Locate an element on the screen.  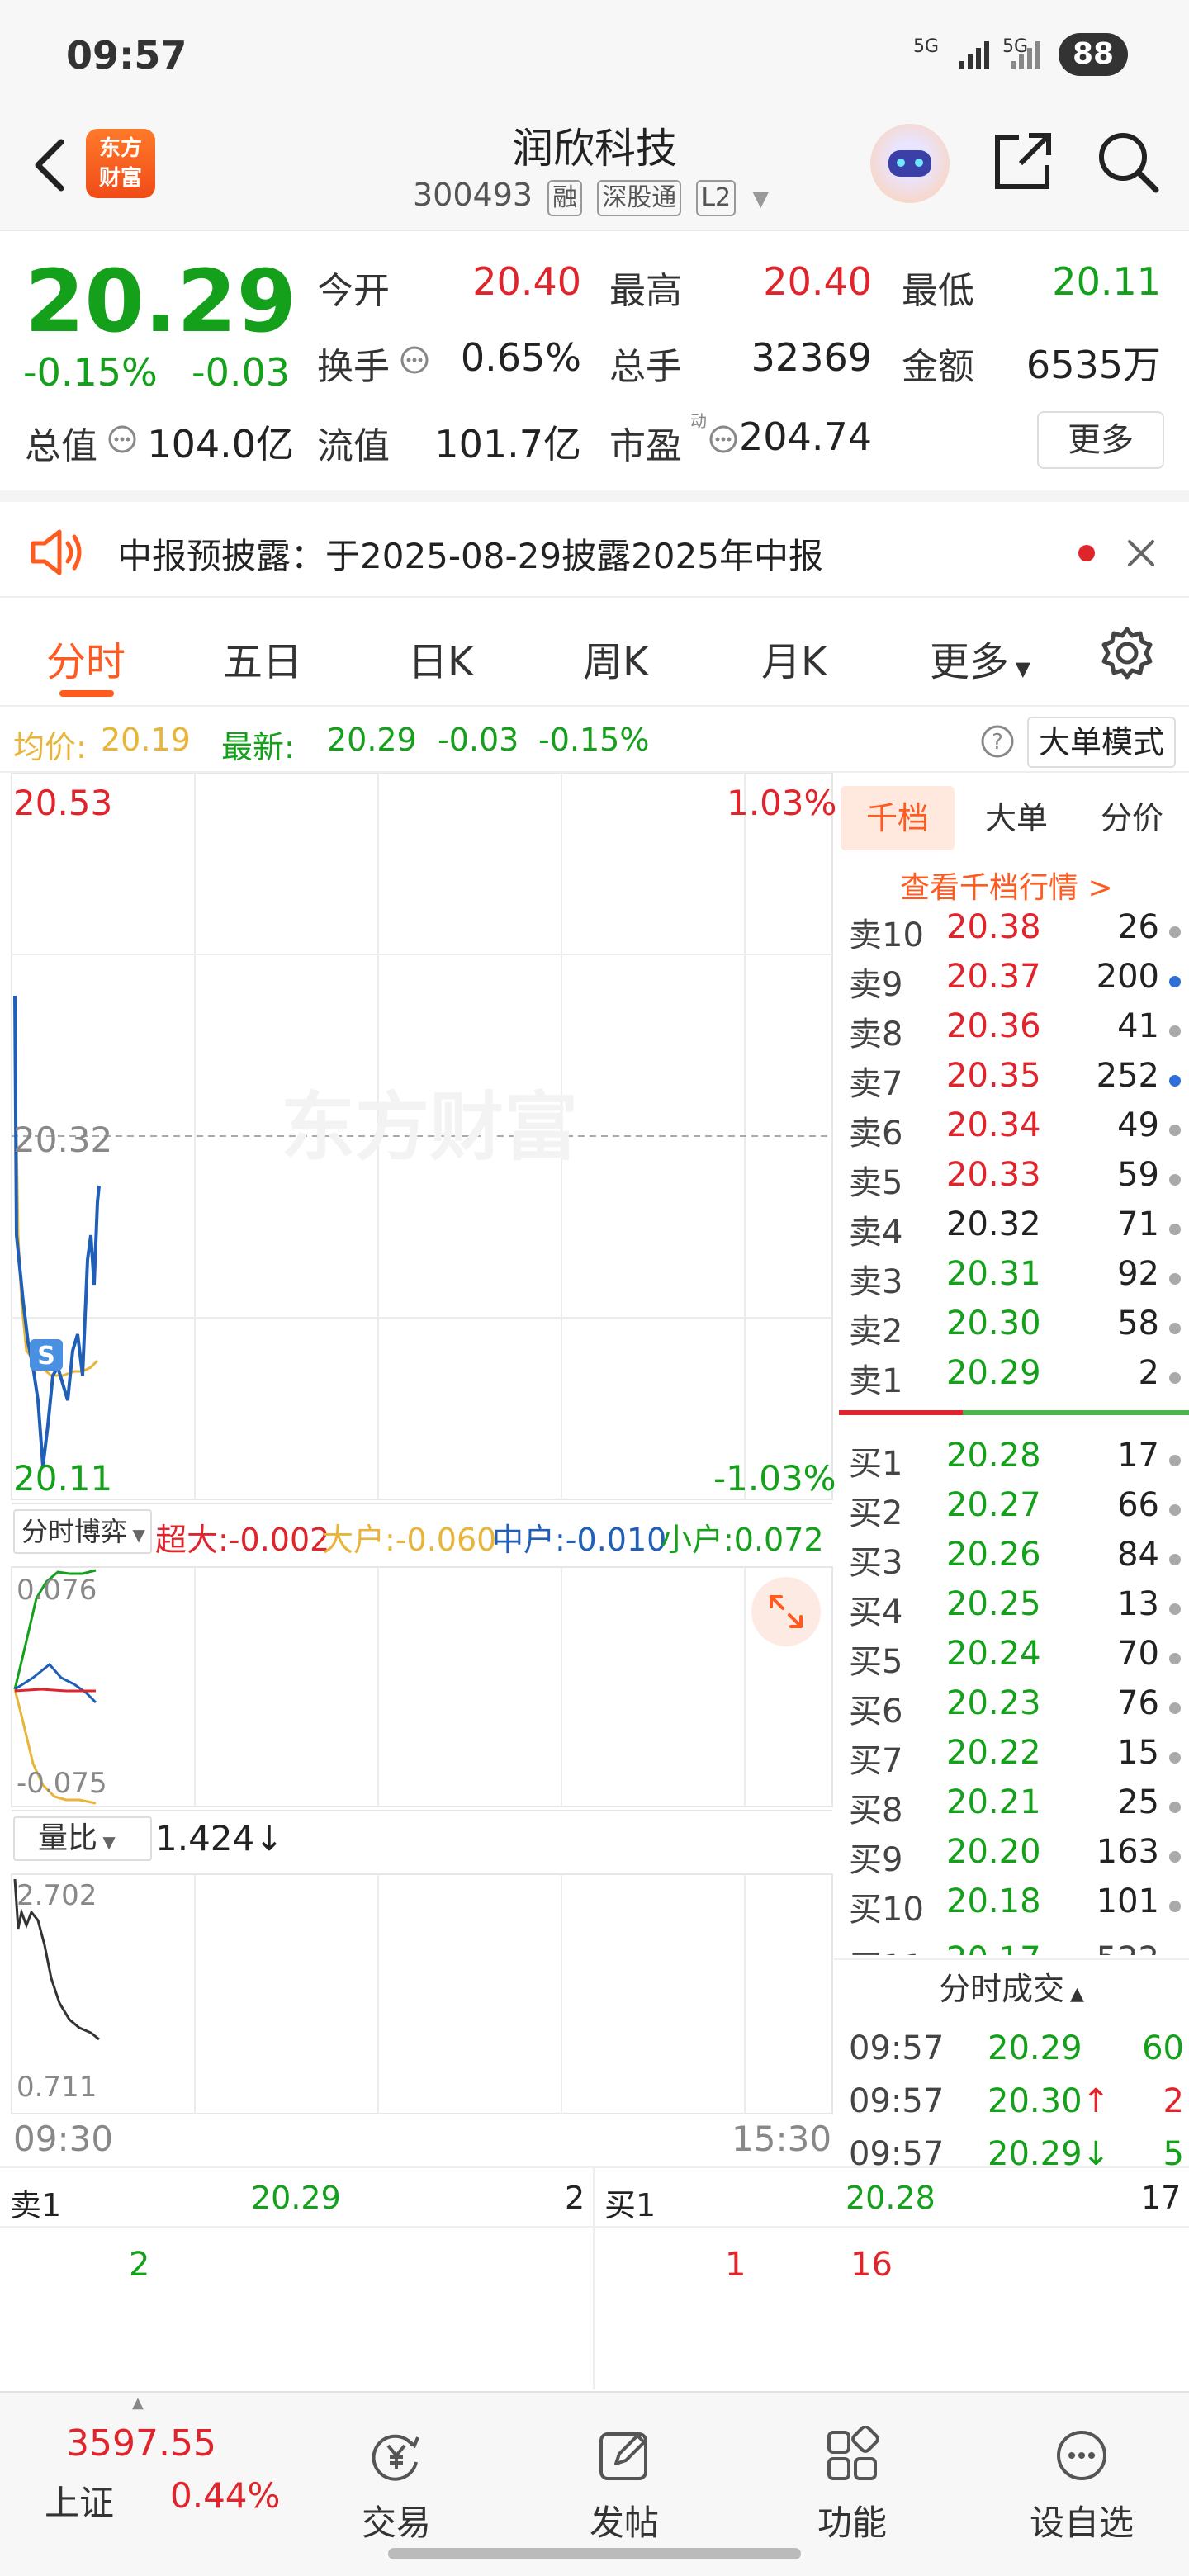
queue-sell-label: 卖1 is located at coordinates (36, 2205).